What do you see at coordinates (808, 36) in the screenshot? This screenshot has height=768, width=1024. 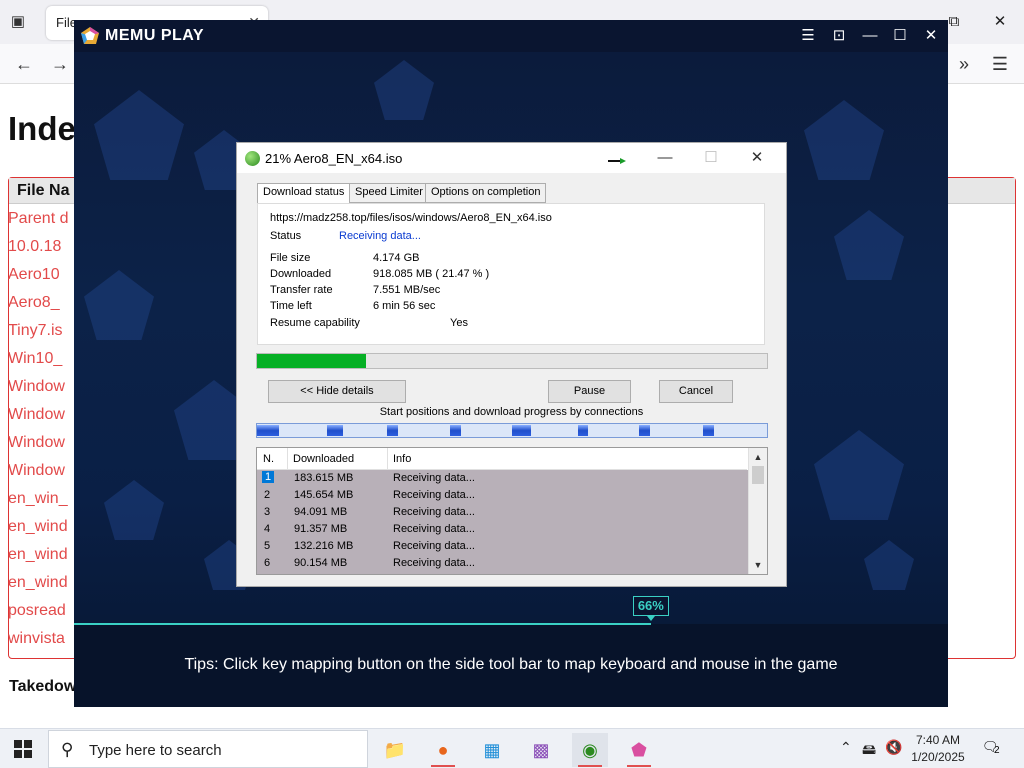 I see `memu-menu-icon: ☰` at bounding box center [808, 36].